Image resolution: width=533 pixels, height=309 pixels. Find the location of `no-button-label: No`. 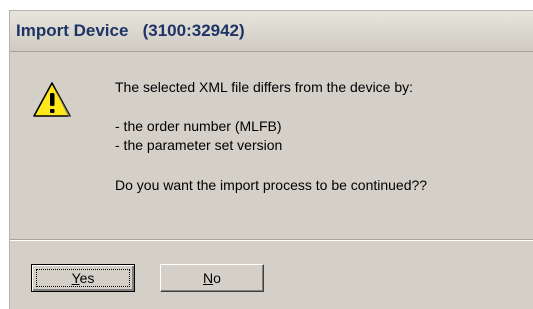

no-button-label: No is located at coordinates (212, 278).